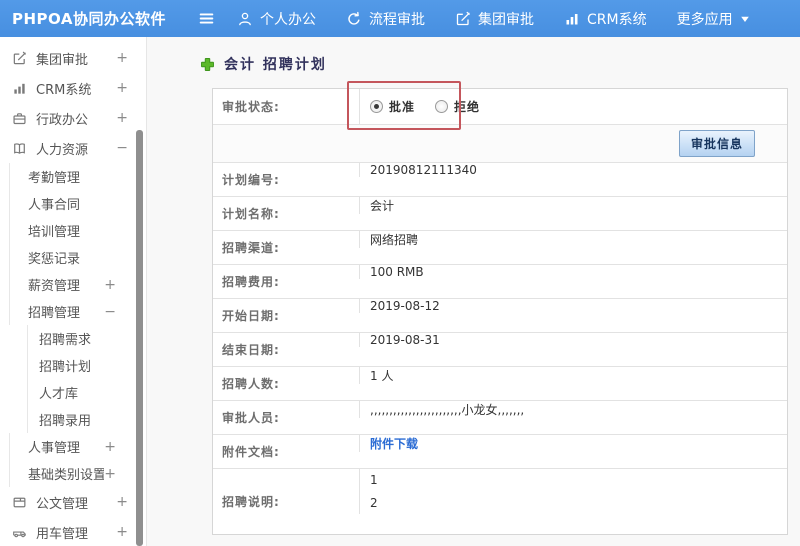 The height and width of the screenshot is (546, 800). What do you see at coordinates (73, 203) in the screenshot?
I see `sidebar-item: 人事合同` at bounding box center [73, 203].